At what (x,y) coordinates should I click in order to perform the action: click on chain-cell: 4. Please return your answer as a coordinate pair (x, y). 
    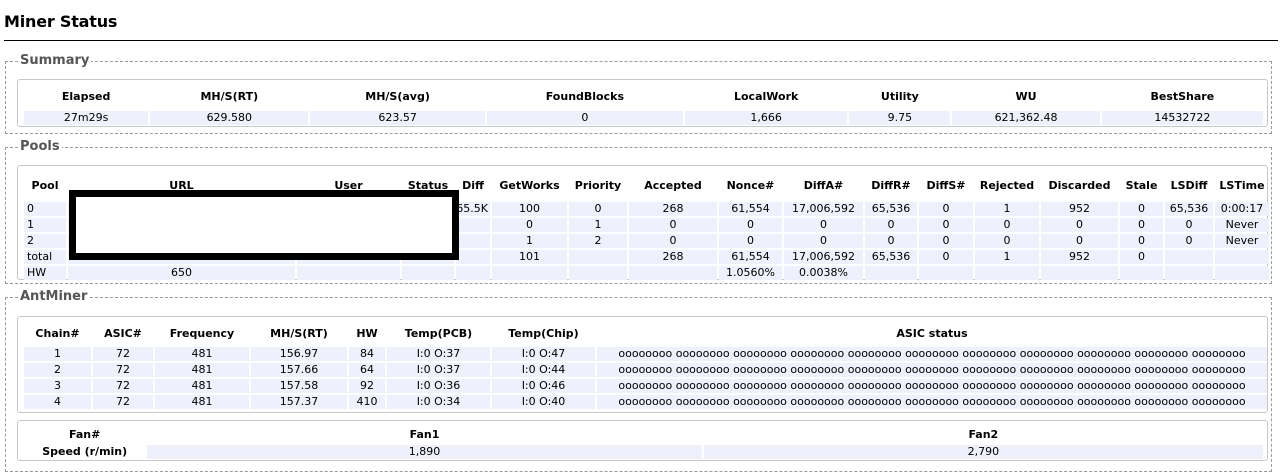
    Looking at the image, I should click on (57, 402).